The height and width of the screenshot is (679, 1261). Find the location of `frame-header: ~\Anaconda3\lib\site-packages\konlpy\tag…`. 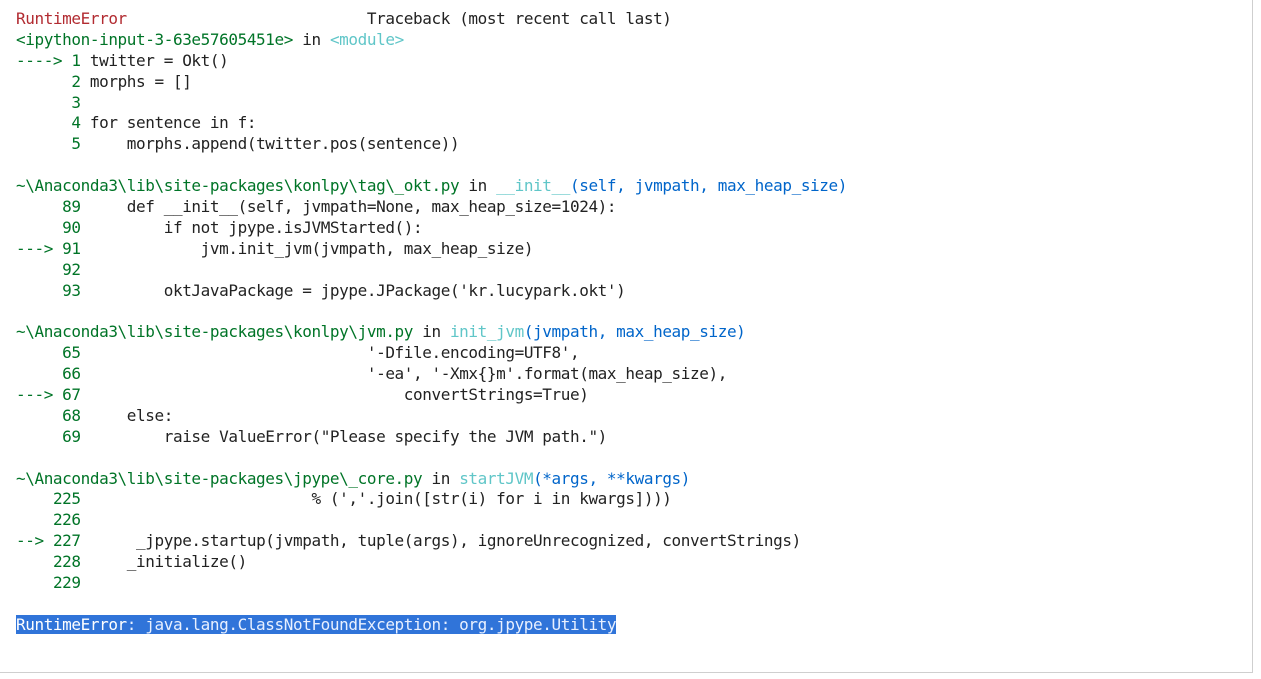

frame-header: ~\Anaconda3\lib\site-packages\konlpy\tag… is located at coordinates (431, 186).